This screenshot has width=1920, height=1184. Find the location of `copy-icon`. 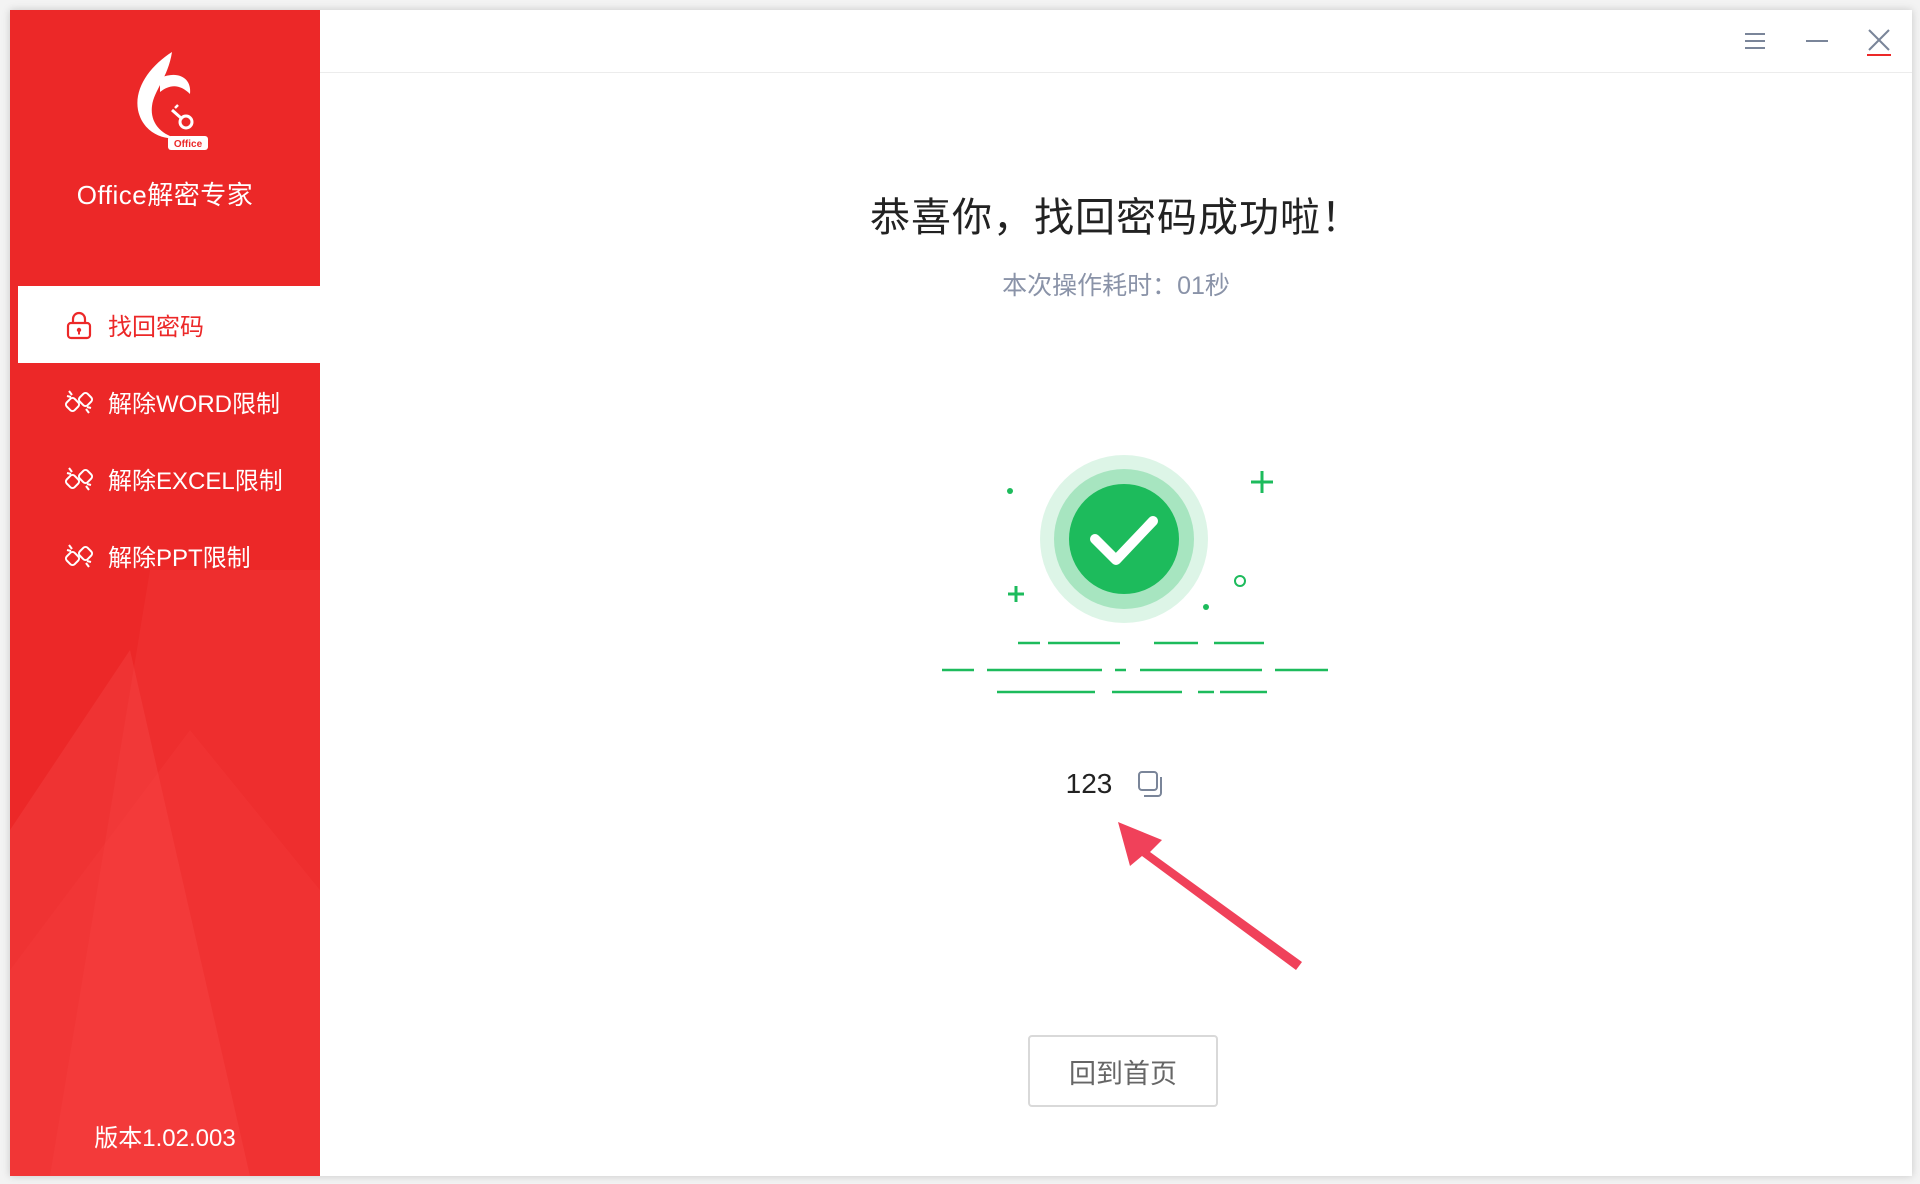

copy-icon is located at coordinates (1151, 784).